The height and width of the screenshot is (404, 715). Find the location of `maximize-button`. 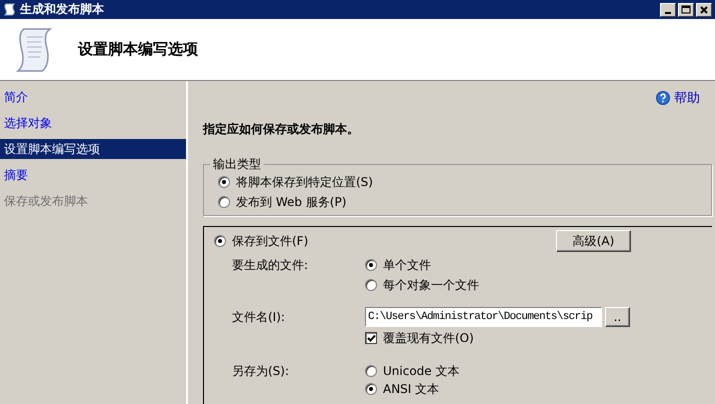

maximize-button is located at coordinates (686, 9).